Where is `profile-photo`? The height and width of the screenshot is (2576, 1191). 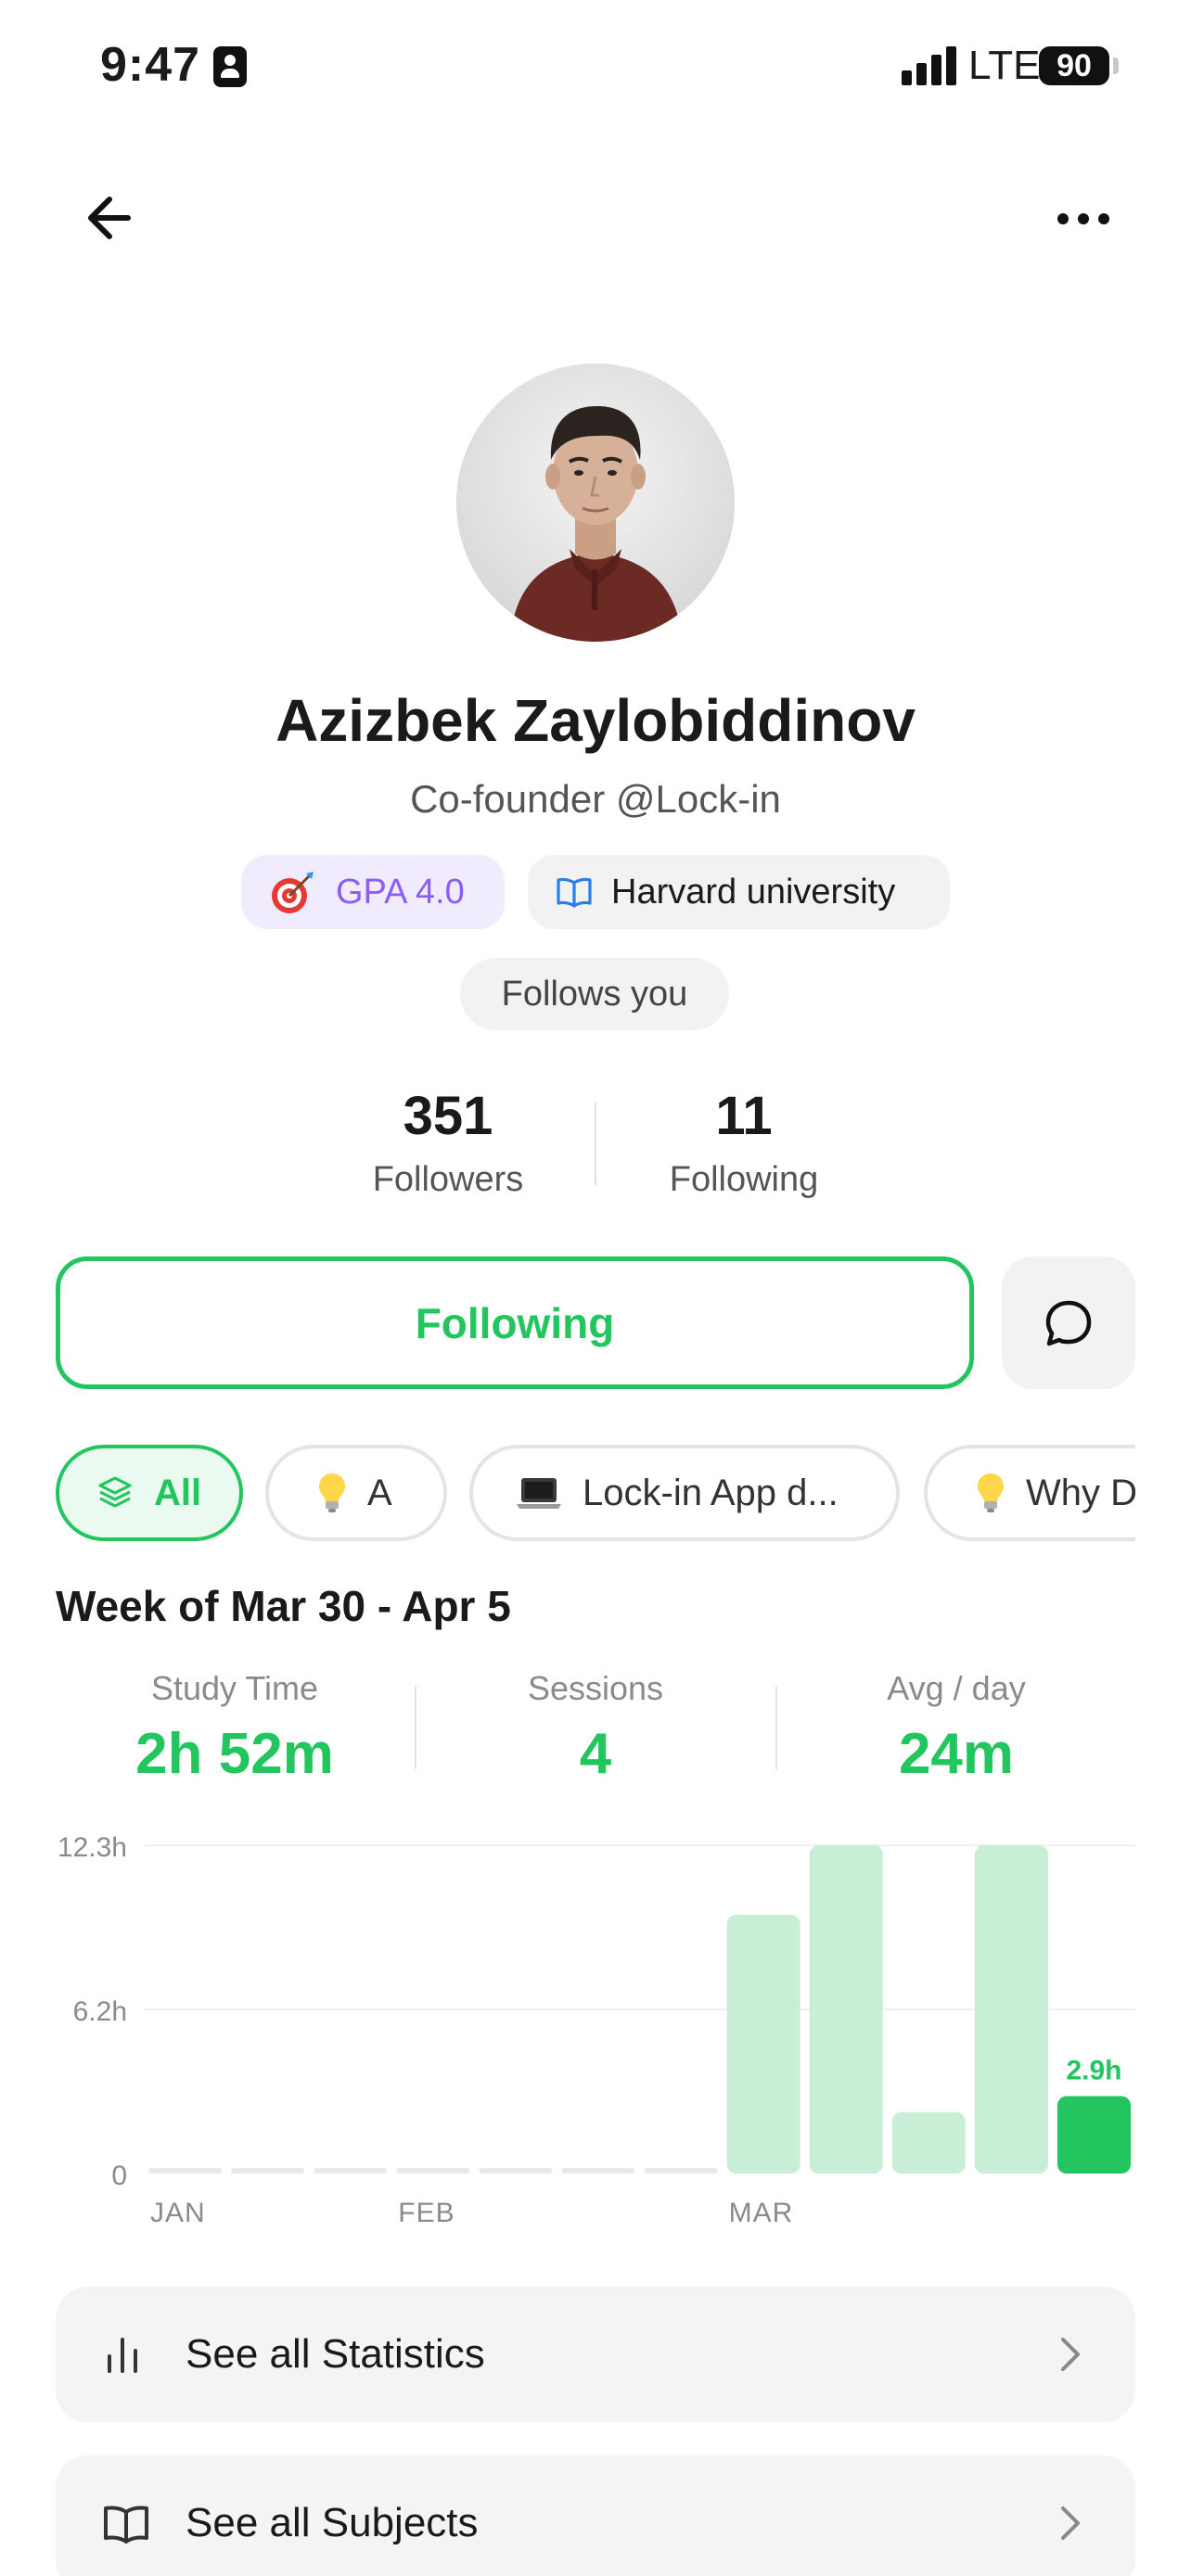
profile-photo is located at coordinates (595, 502).